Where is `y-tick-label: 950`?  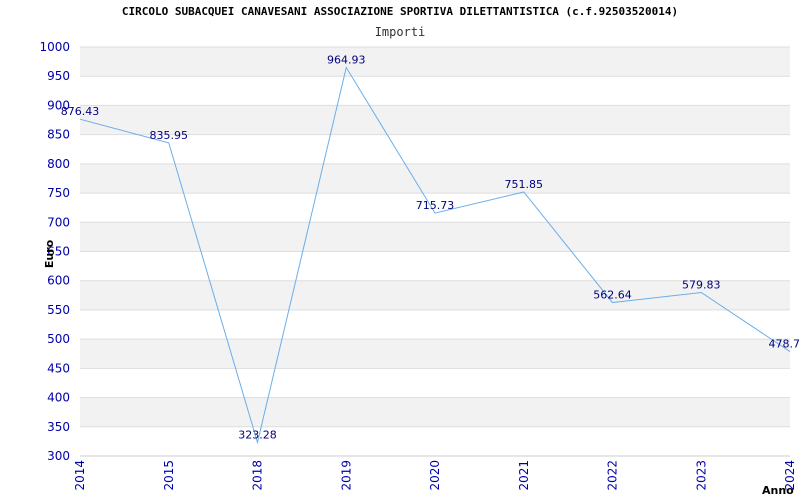 y-tick-label: 950 is located at coordinates (58, 76).